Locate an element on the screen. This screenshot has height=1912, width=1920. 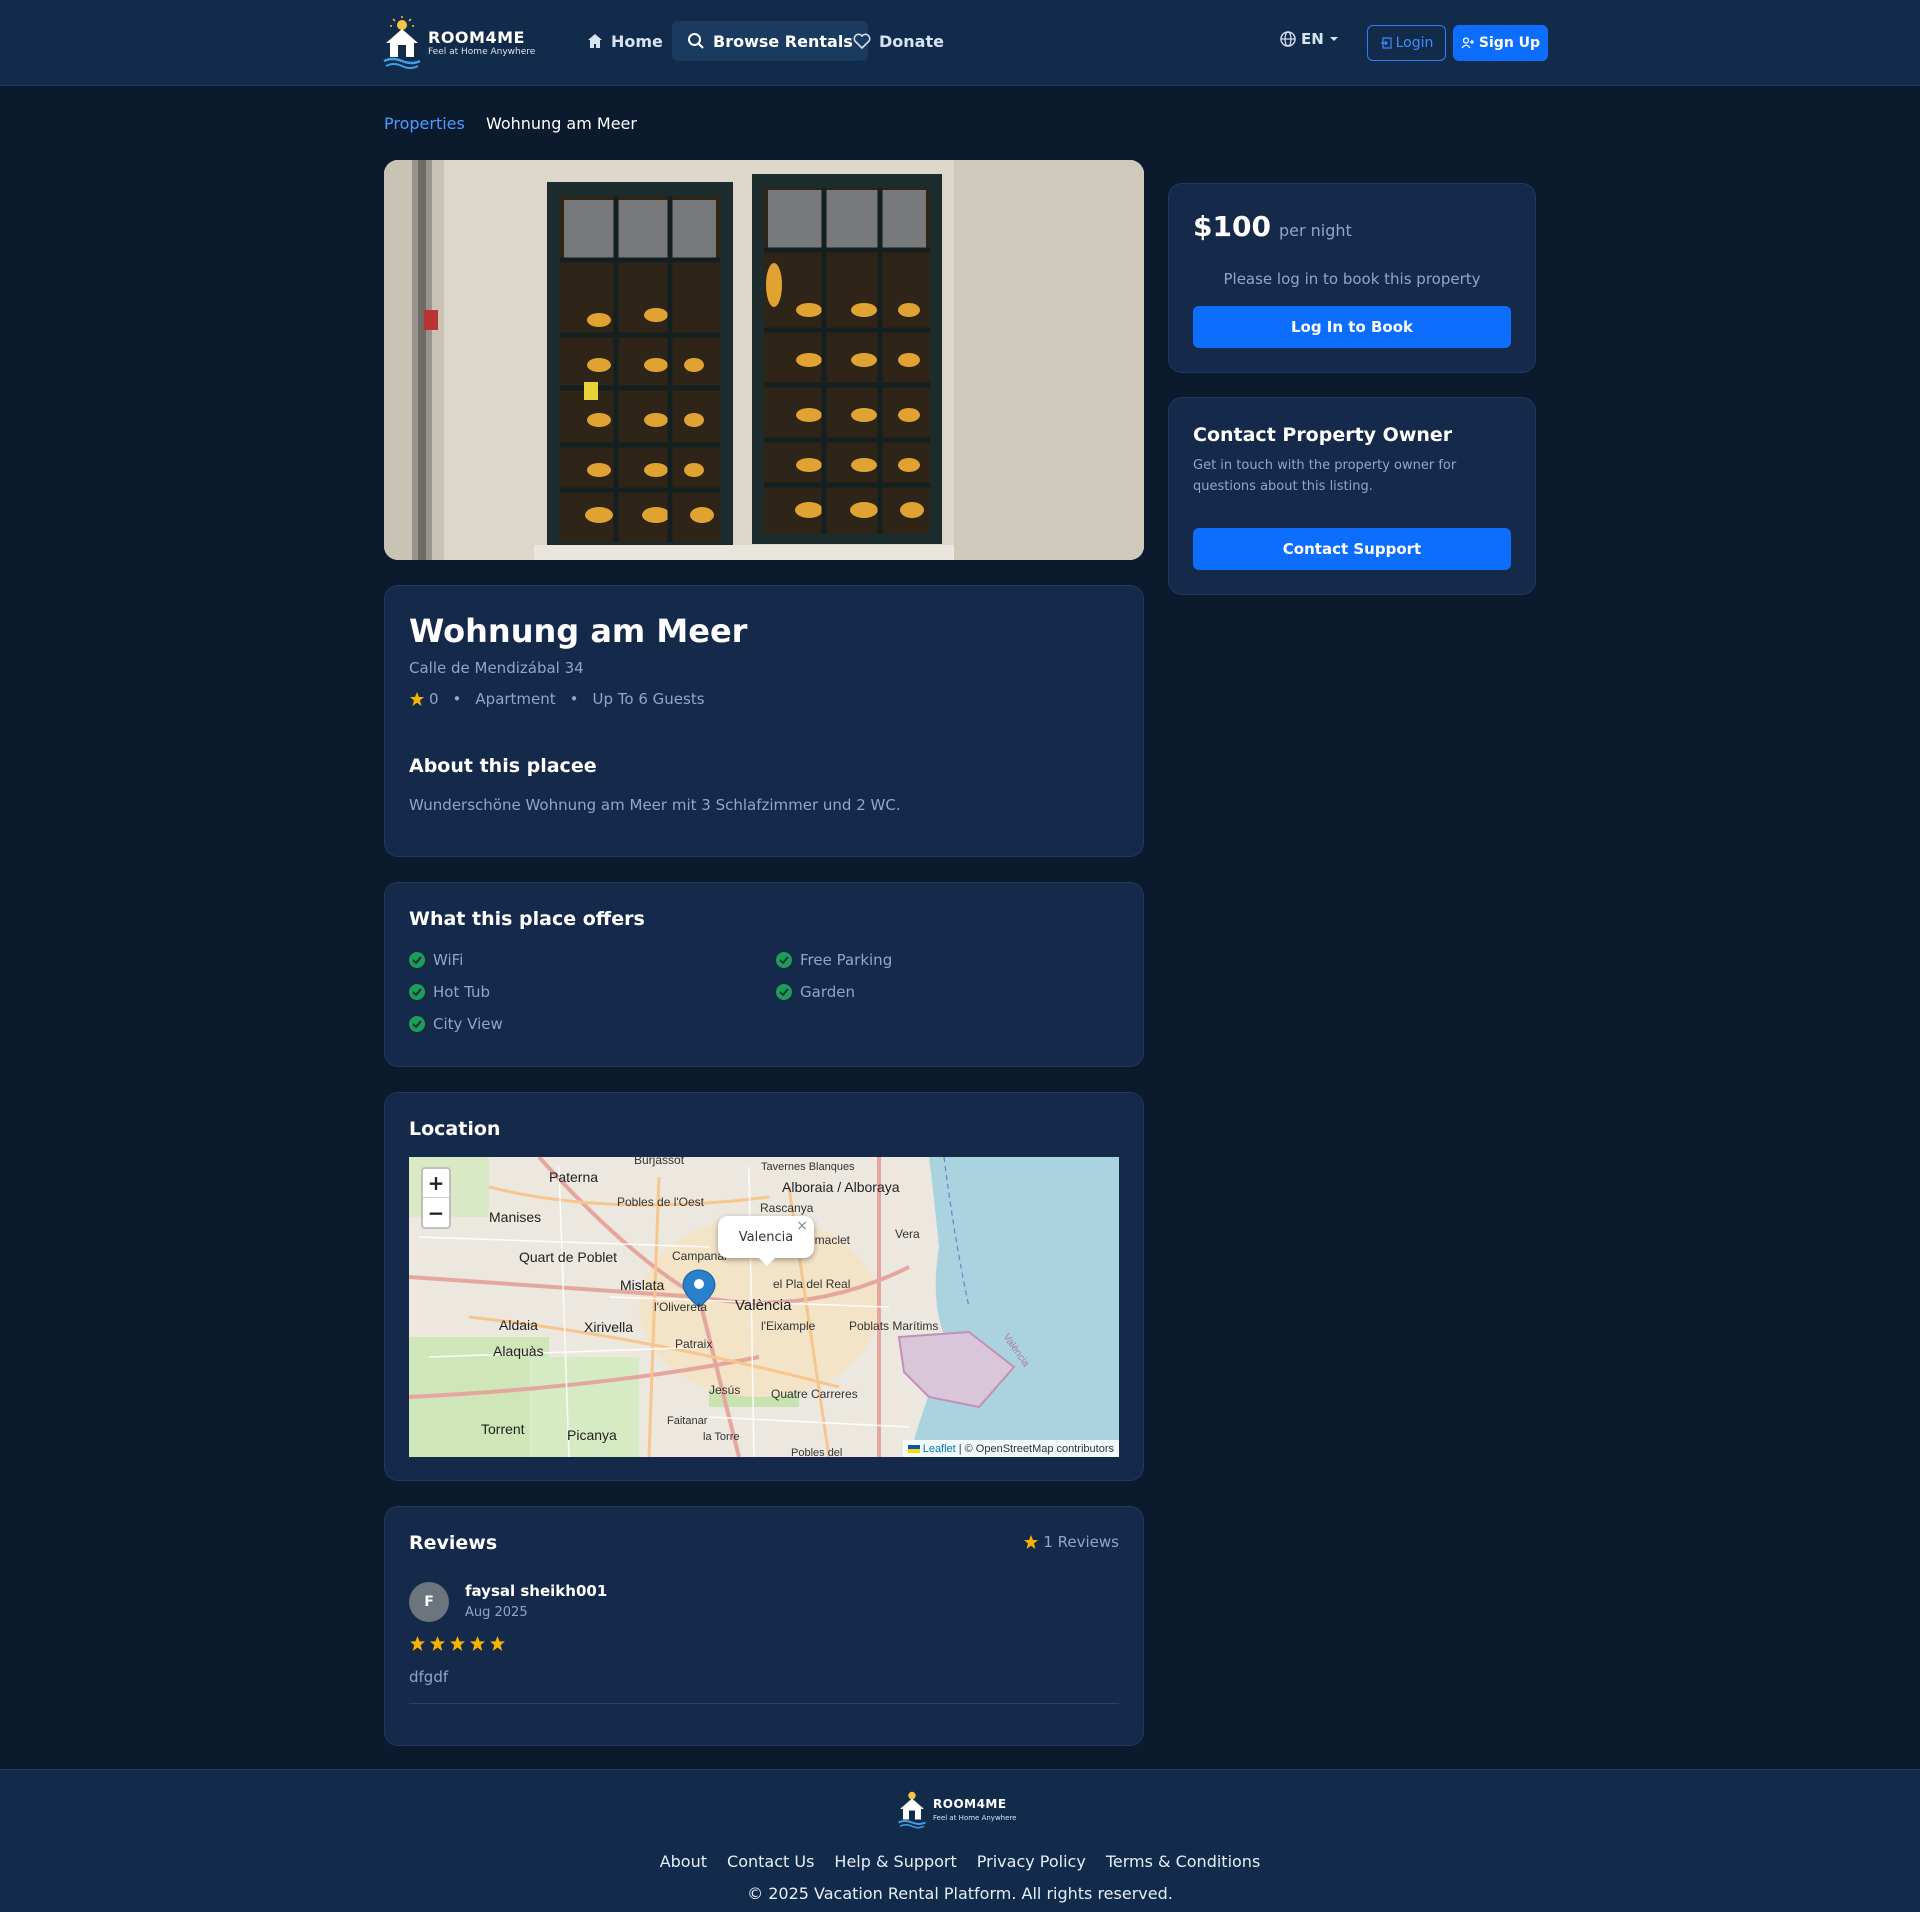
signup-label: Sign Up is located at coordinates (1509, 43).